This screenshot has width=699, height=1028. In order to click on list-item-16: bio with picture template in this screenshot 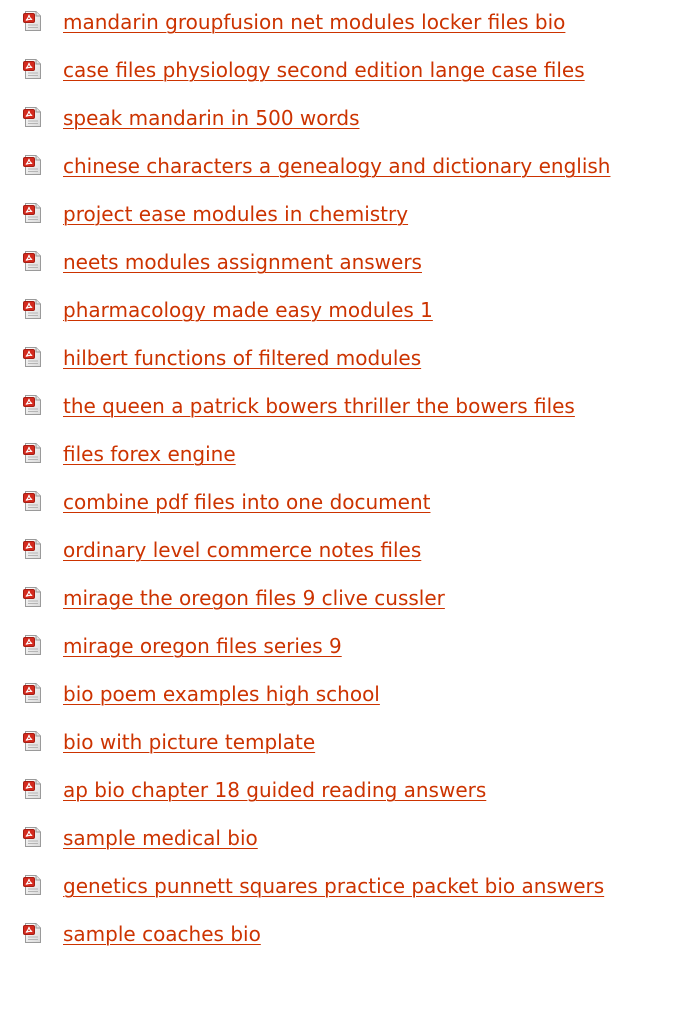, I will do `click(349, 750)`.